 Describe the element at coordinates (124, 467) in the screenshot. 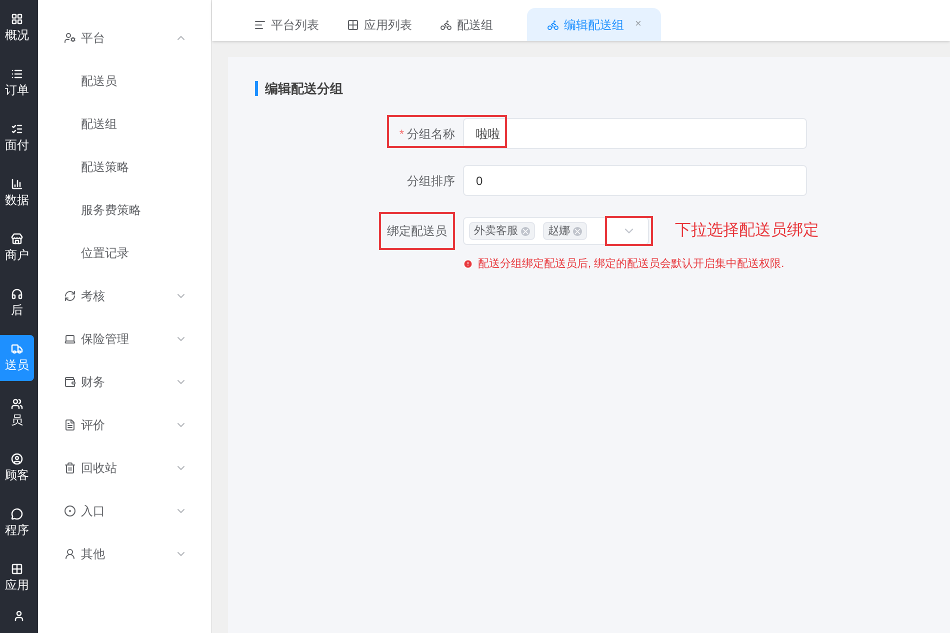

I see `menu-group: 回收站` at that location.